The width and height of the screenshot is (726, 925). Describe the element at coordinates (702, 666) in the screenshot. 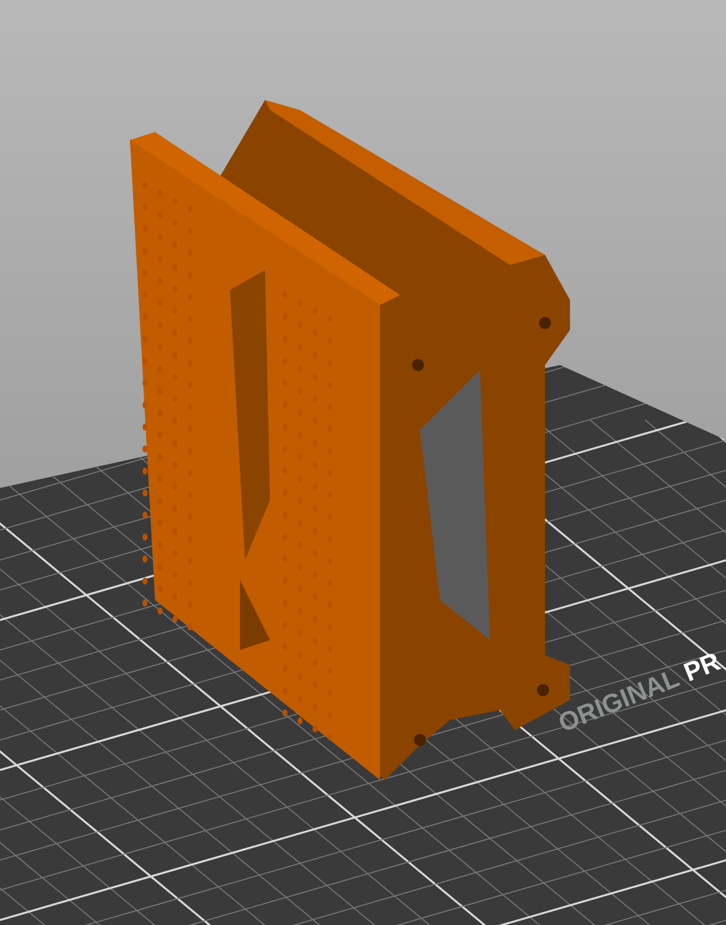

I see `bed-label: PR` at that location.